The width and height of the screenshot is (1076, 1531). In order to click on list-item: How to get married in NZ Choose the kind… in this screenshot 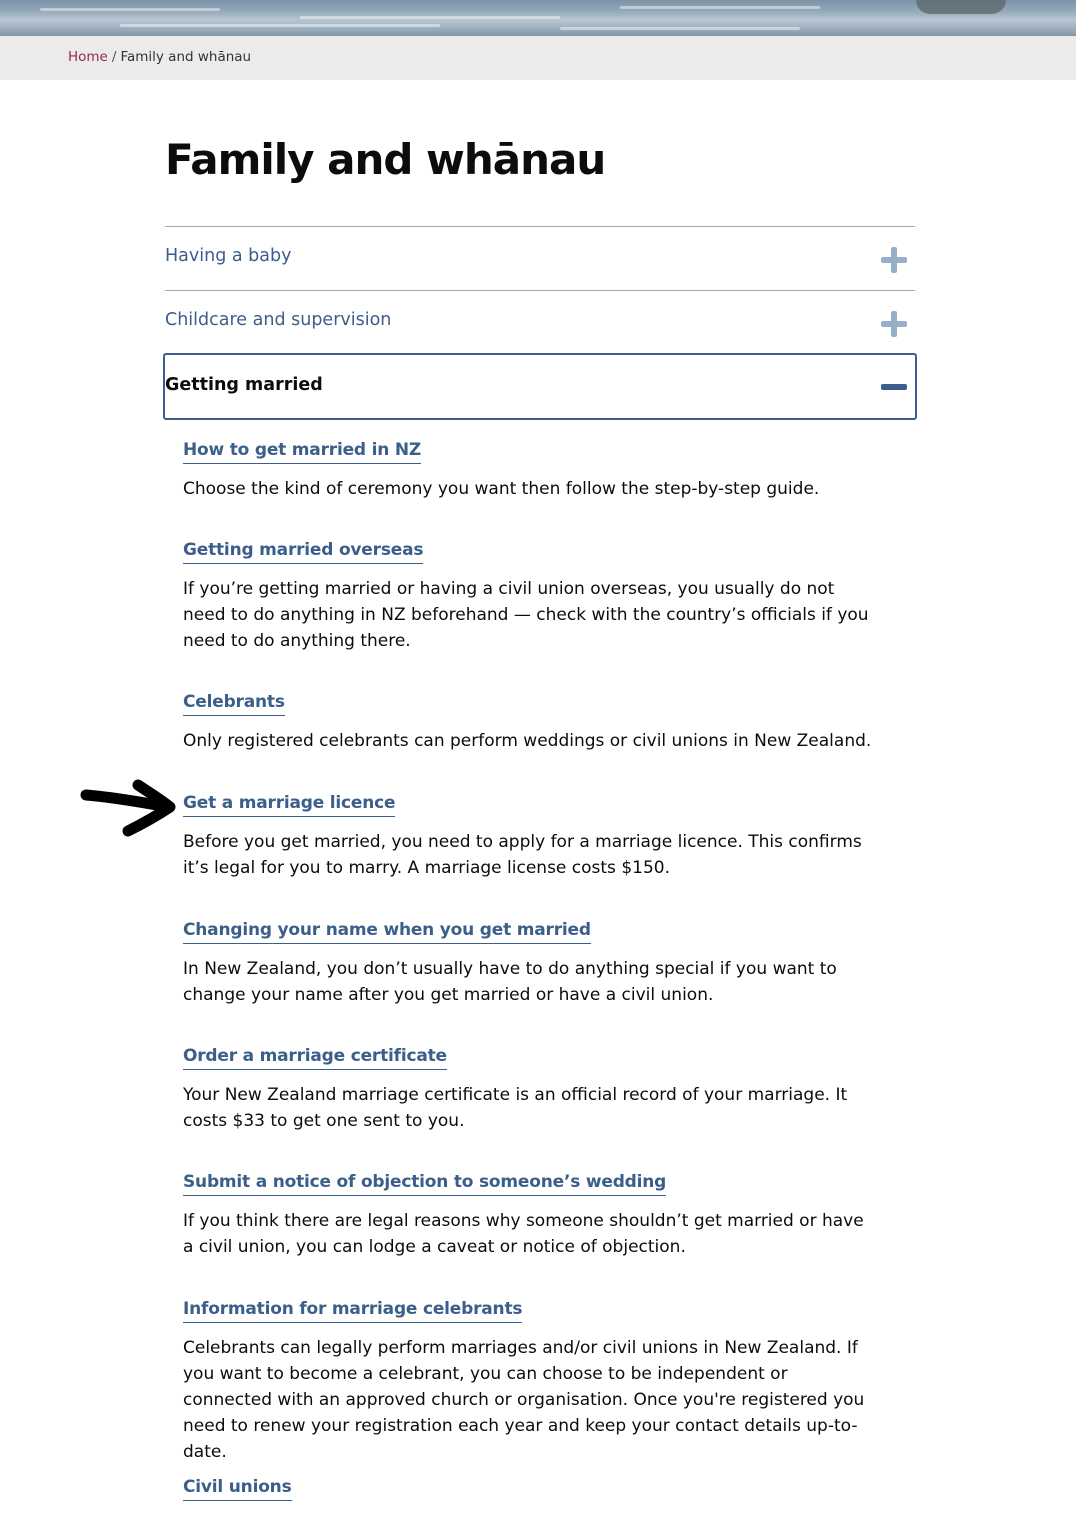, I will do `click(528, 470)`.